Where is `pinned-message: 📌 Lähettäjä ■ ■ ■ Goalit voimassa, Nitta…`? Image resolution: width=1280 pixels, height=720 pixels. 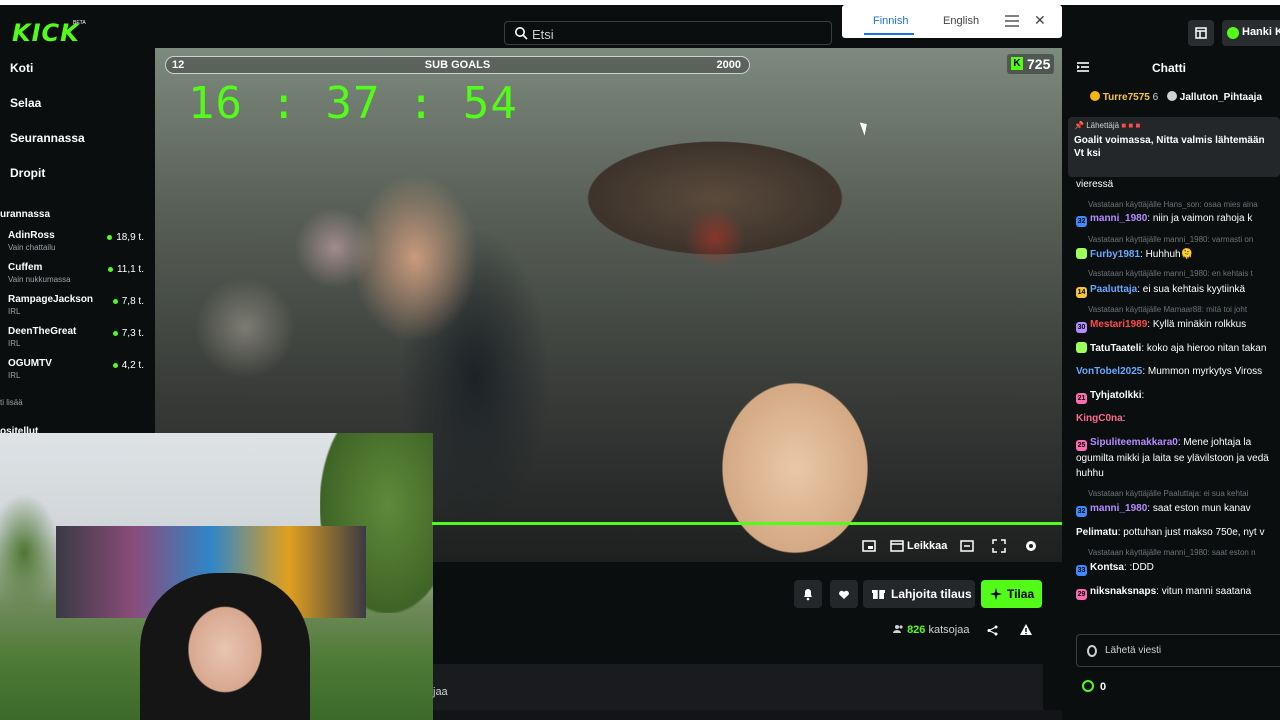 pinned-message: 📌 Lähettäjä ■ ■ ■ Goalit voimassa, Nitta… is located at coordinates (1174, 147).